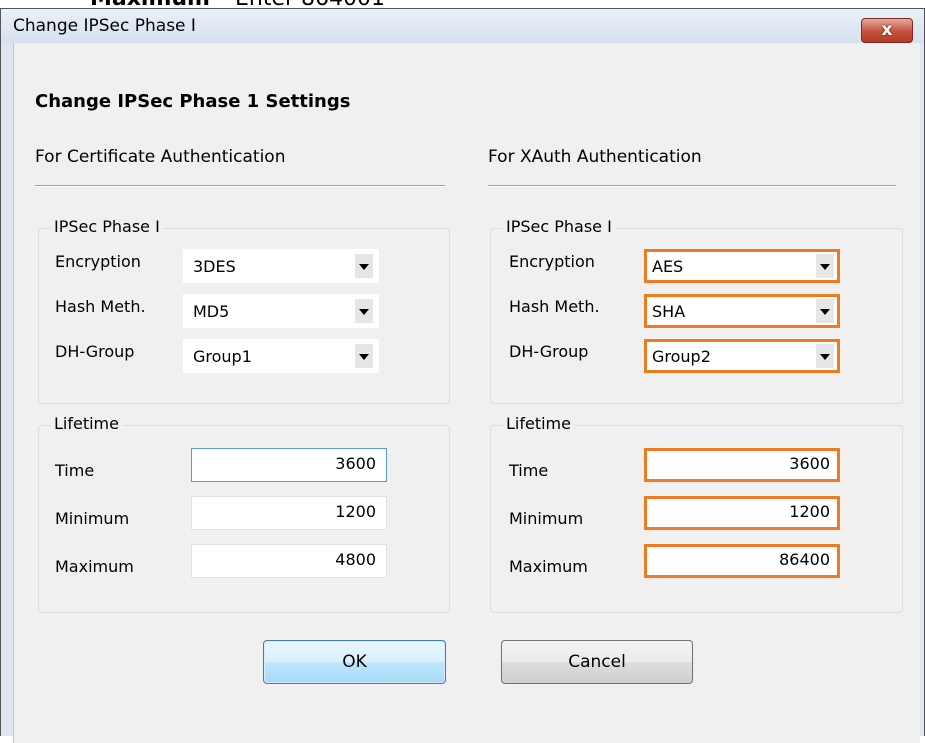  What do you see at coordinates (742, 266) in the screenshot?
I see `xauth-encryption-select: AES` at bounding box center [742, 266].